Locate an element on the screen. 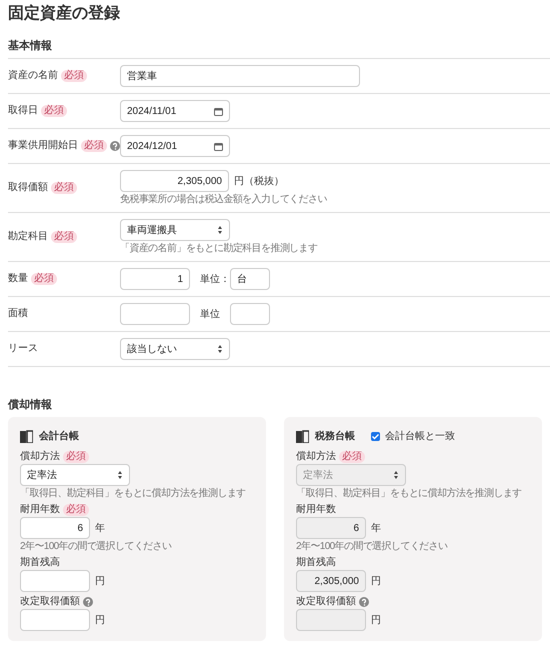 The image size is (550, 656). unit-label: 単位： is located at coordinates (215, 279).